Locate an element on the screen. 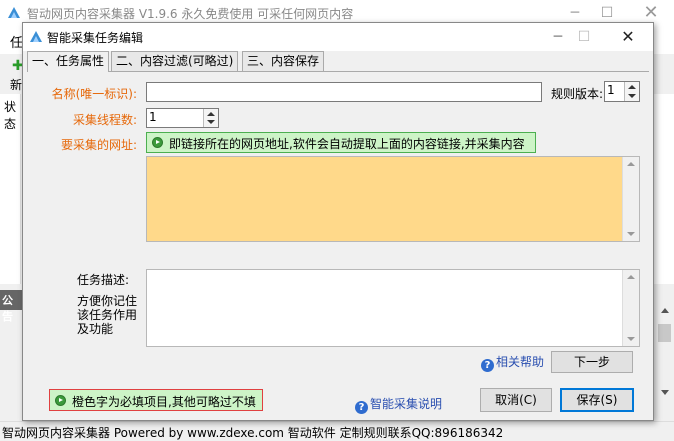 The image size is (674, 441). rule-version-stepper: 1 is located at coordinates (622, 91).